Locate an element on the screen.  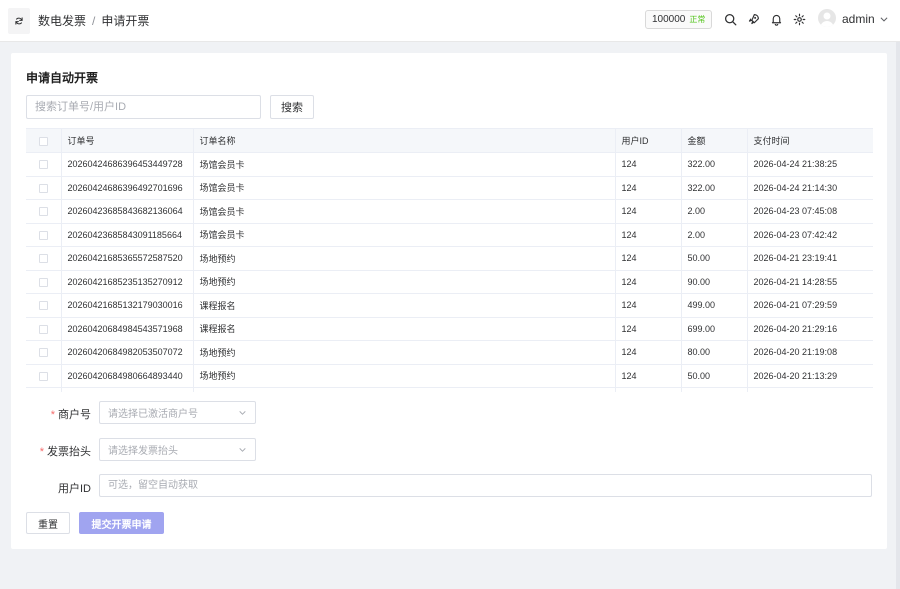
order-no-cell: 20260423685843091185664 is located at coordinates (127, 235).